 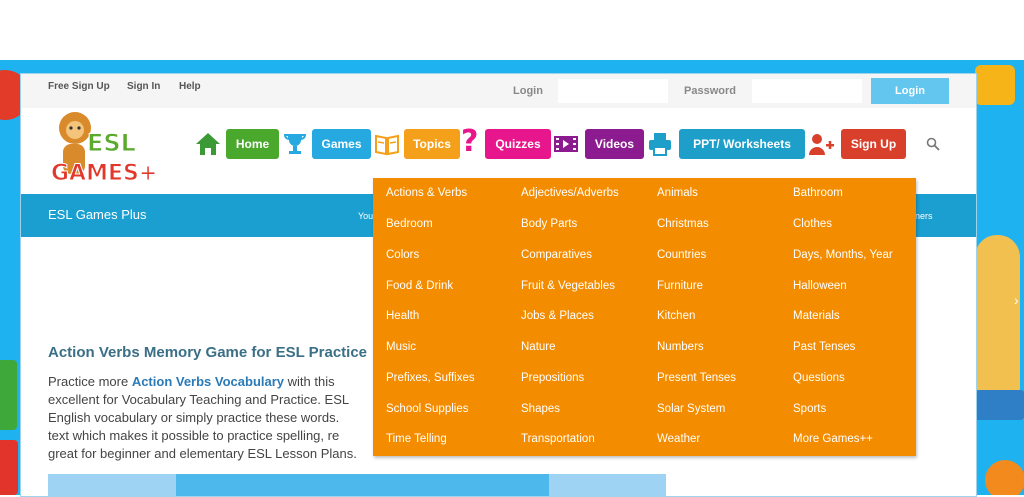 I want to click on game-frame-band, so click(x=362, y=485).